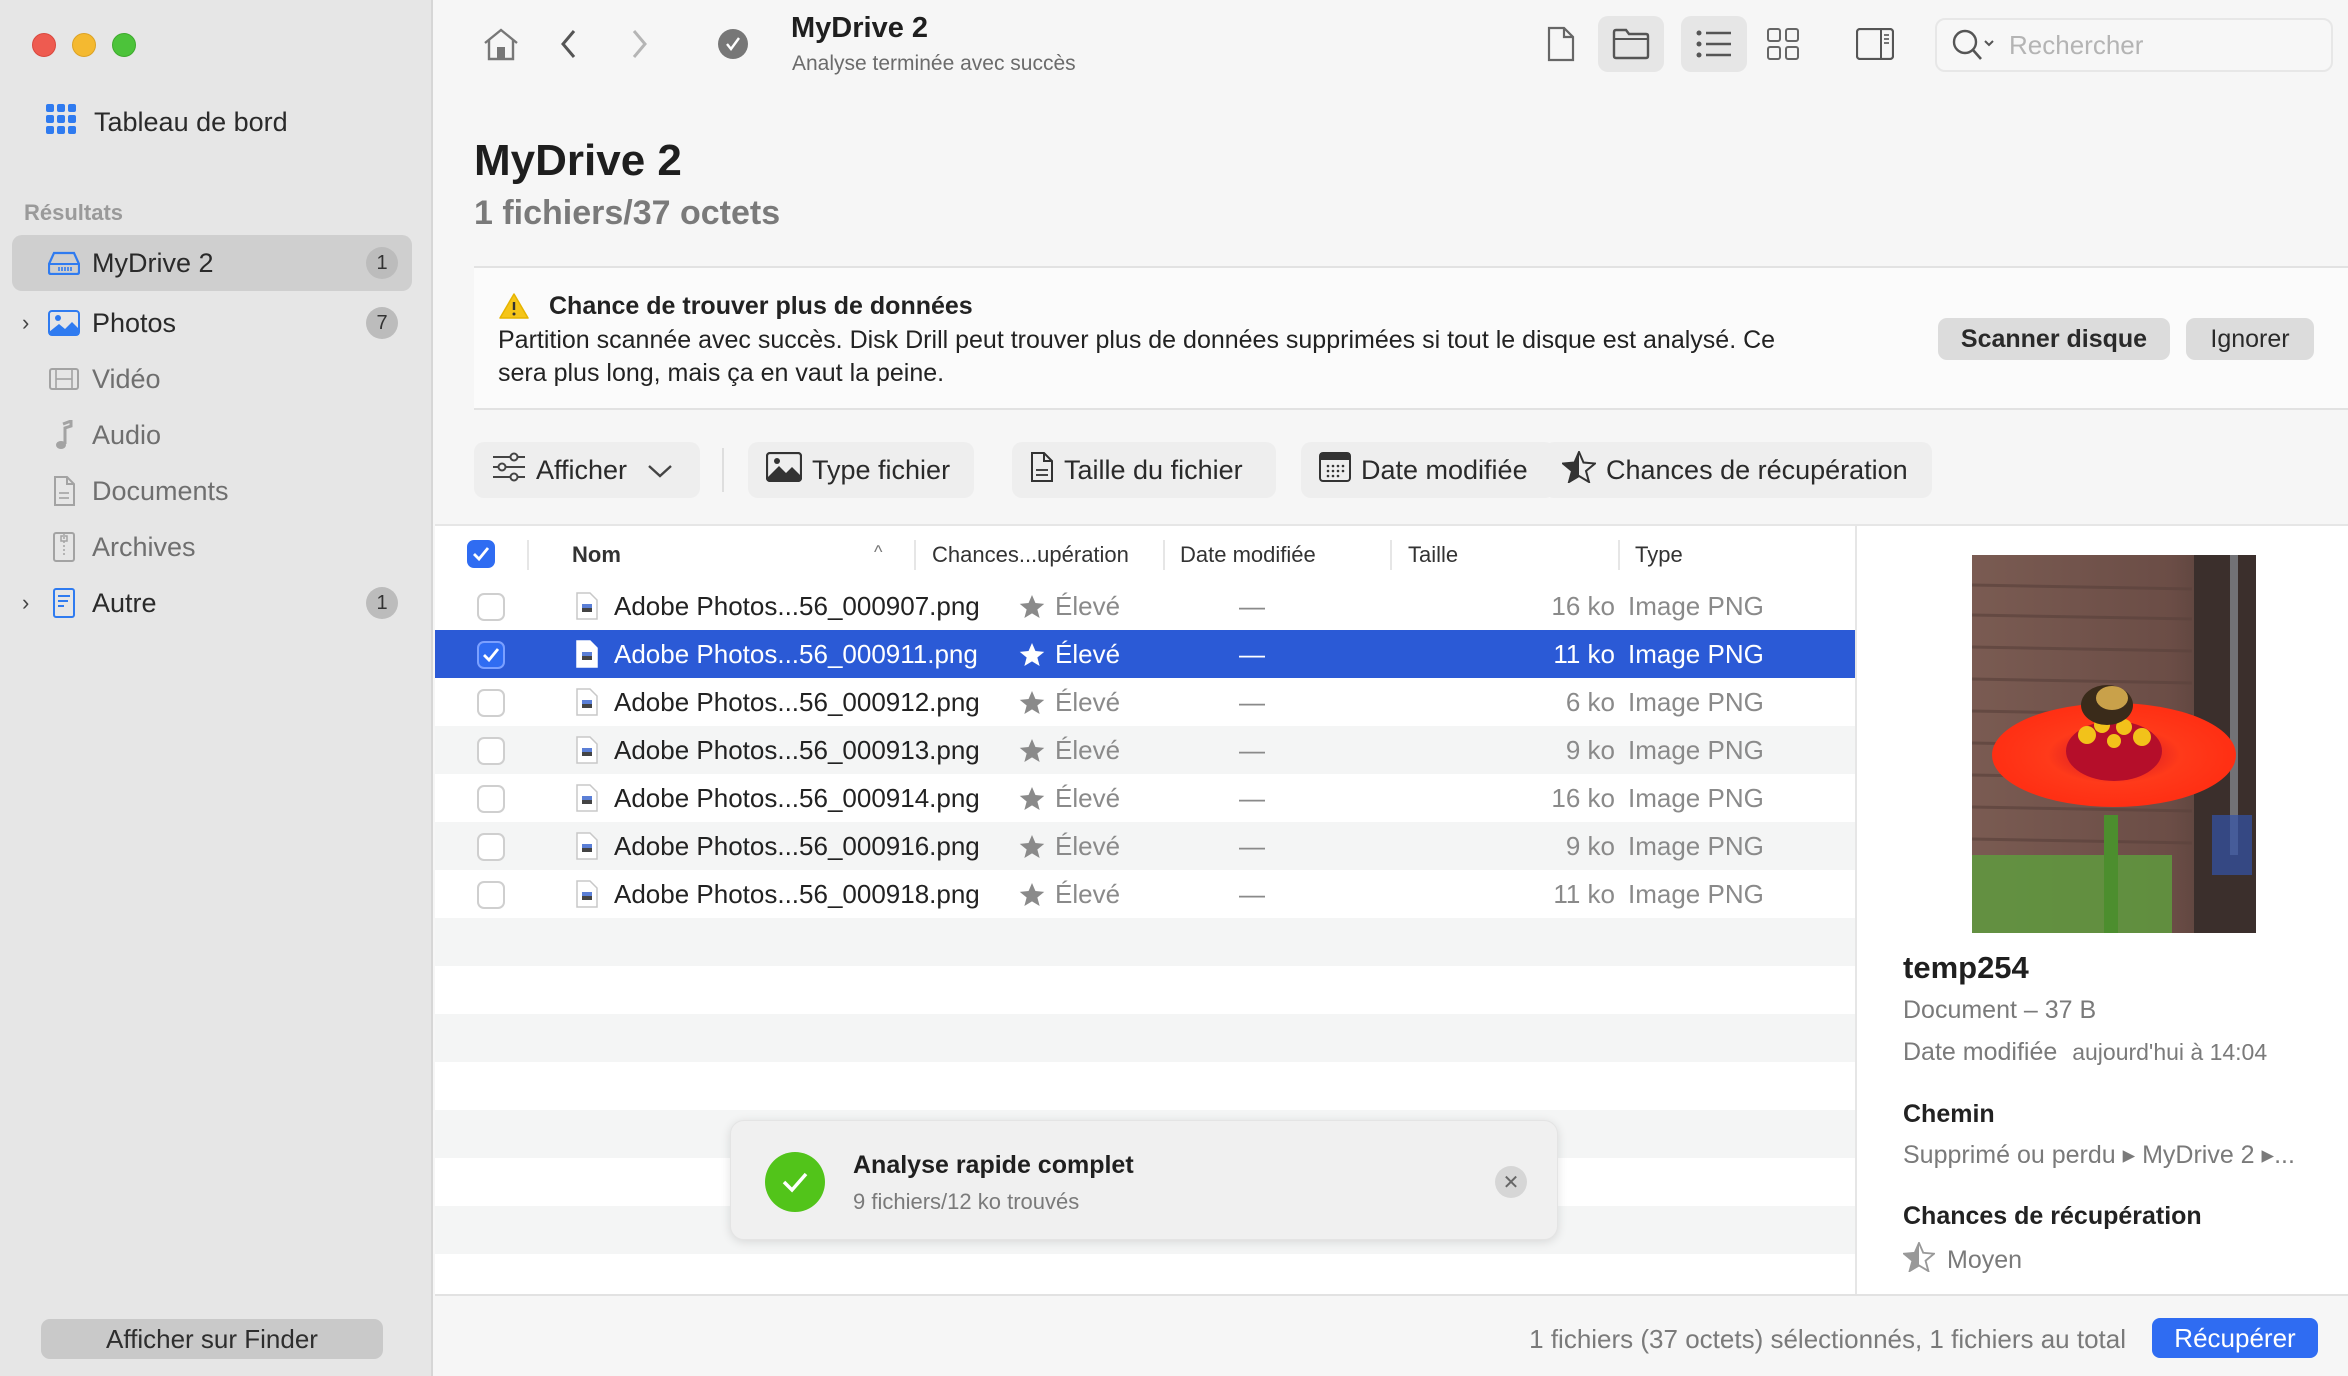  I want to click on preview-date-label: Date modifiée, so click(1980, 1052).